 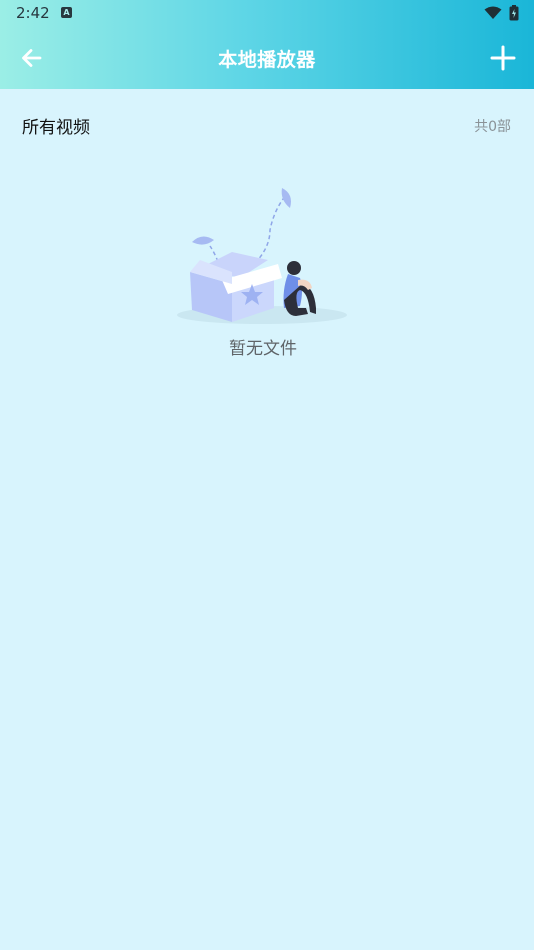 What do you see at coordinates (492, 127) in the screenshot?
I see `video-count: 共0部` at bounding box center [492, 127].